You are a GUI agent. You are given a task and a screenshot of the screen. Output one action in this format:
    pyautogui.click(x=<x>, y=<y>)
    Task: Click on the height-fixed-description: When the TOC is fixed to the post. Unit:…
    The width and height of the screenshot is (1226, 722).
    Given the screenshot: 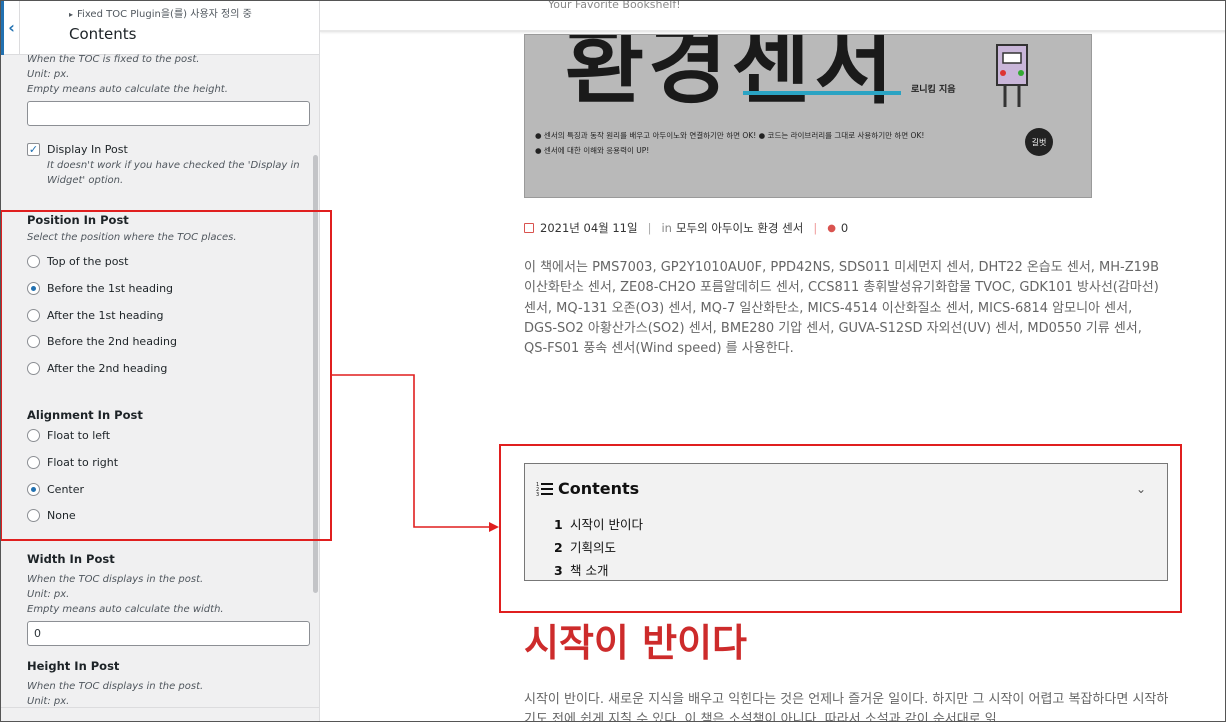 What is the action you would take?
    pyautogui.click(x=127, y=74)
    